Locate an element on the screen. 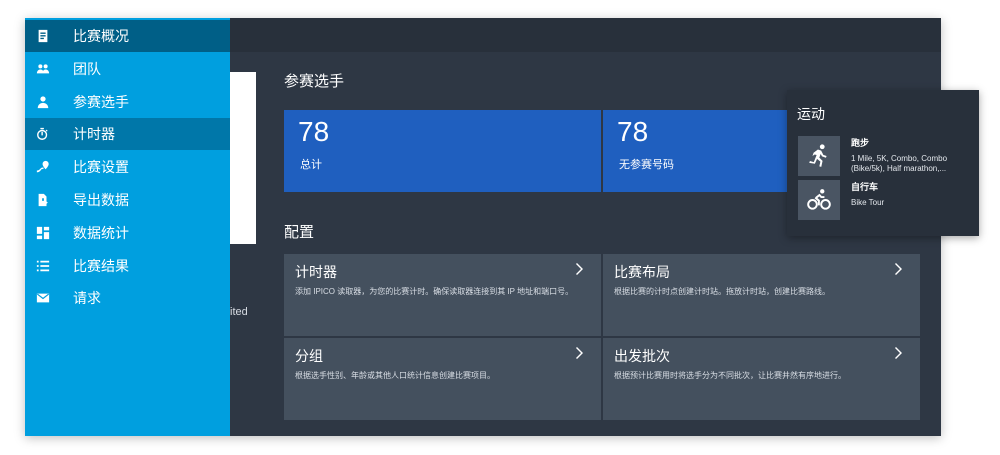  sidebar-item-timers: 计时器 is located at coordinates (127, 134).